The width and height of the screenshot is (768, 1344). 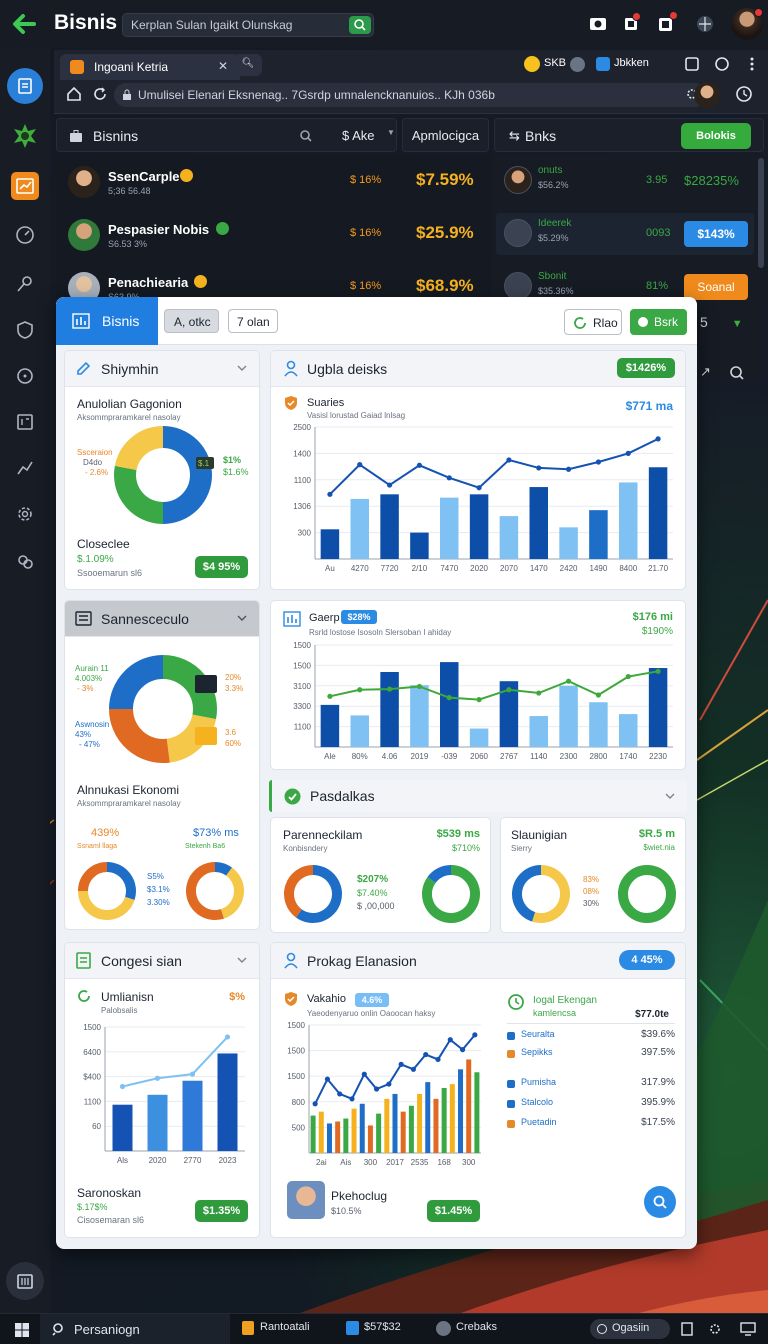 I want to click on pad-left-slice, so click(x=318, y=894).